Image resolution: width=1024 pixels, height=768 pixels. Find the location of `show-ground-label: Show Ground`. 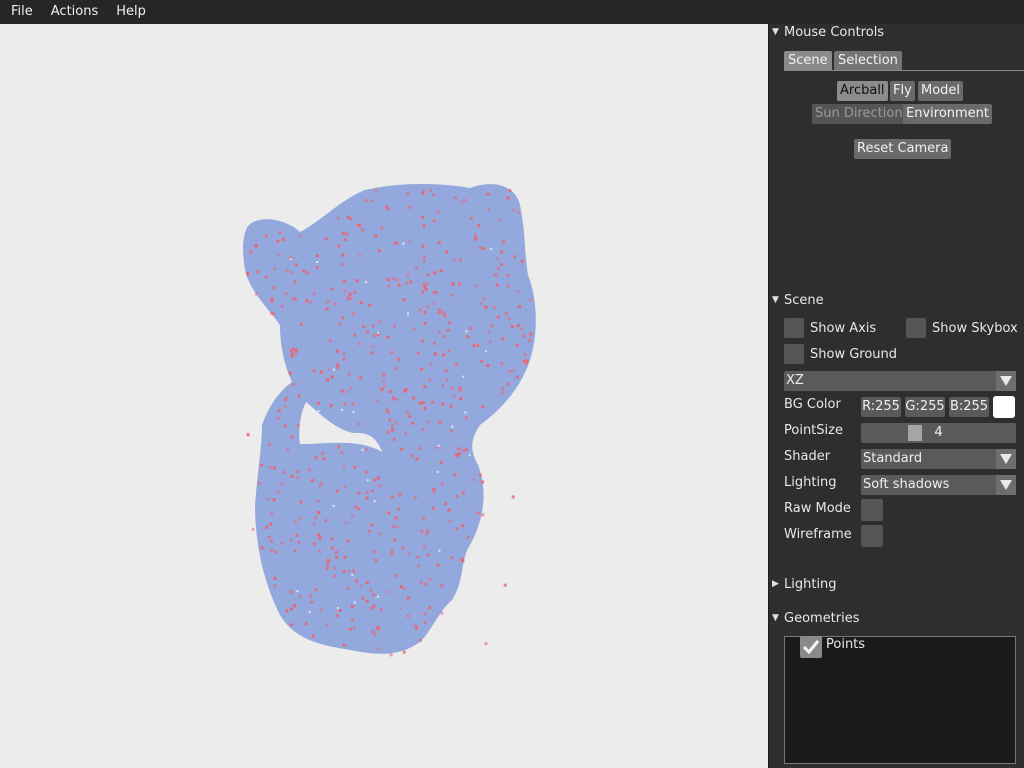

show-ground-label: Show Ground is located at coordinates (854, 354).